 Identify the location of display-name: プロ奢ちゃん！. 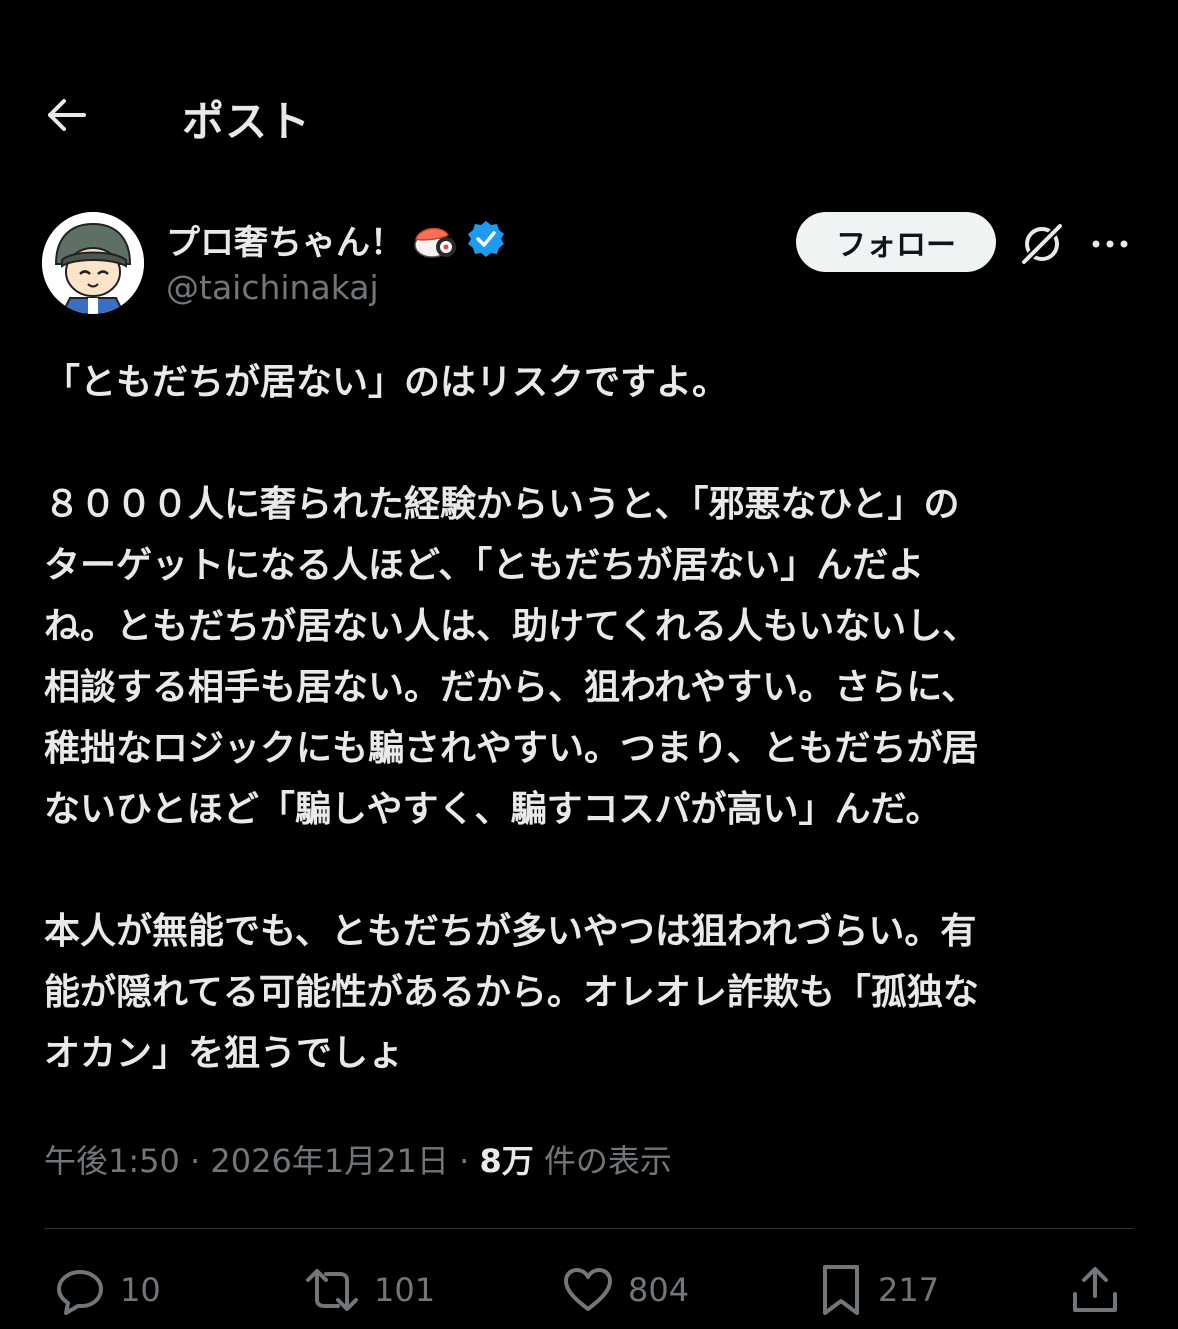
(285, 239).